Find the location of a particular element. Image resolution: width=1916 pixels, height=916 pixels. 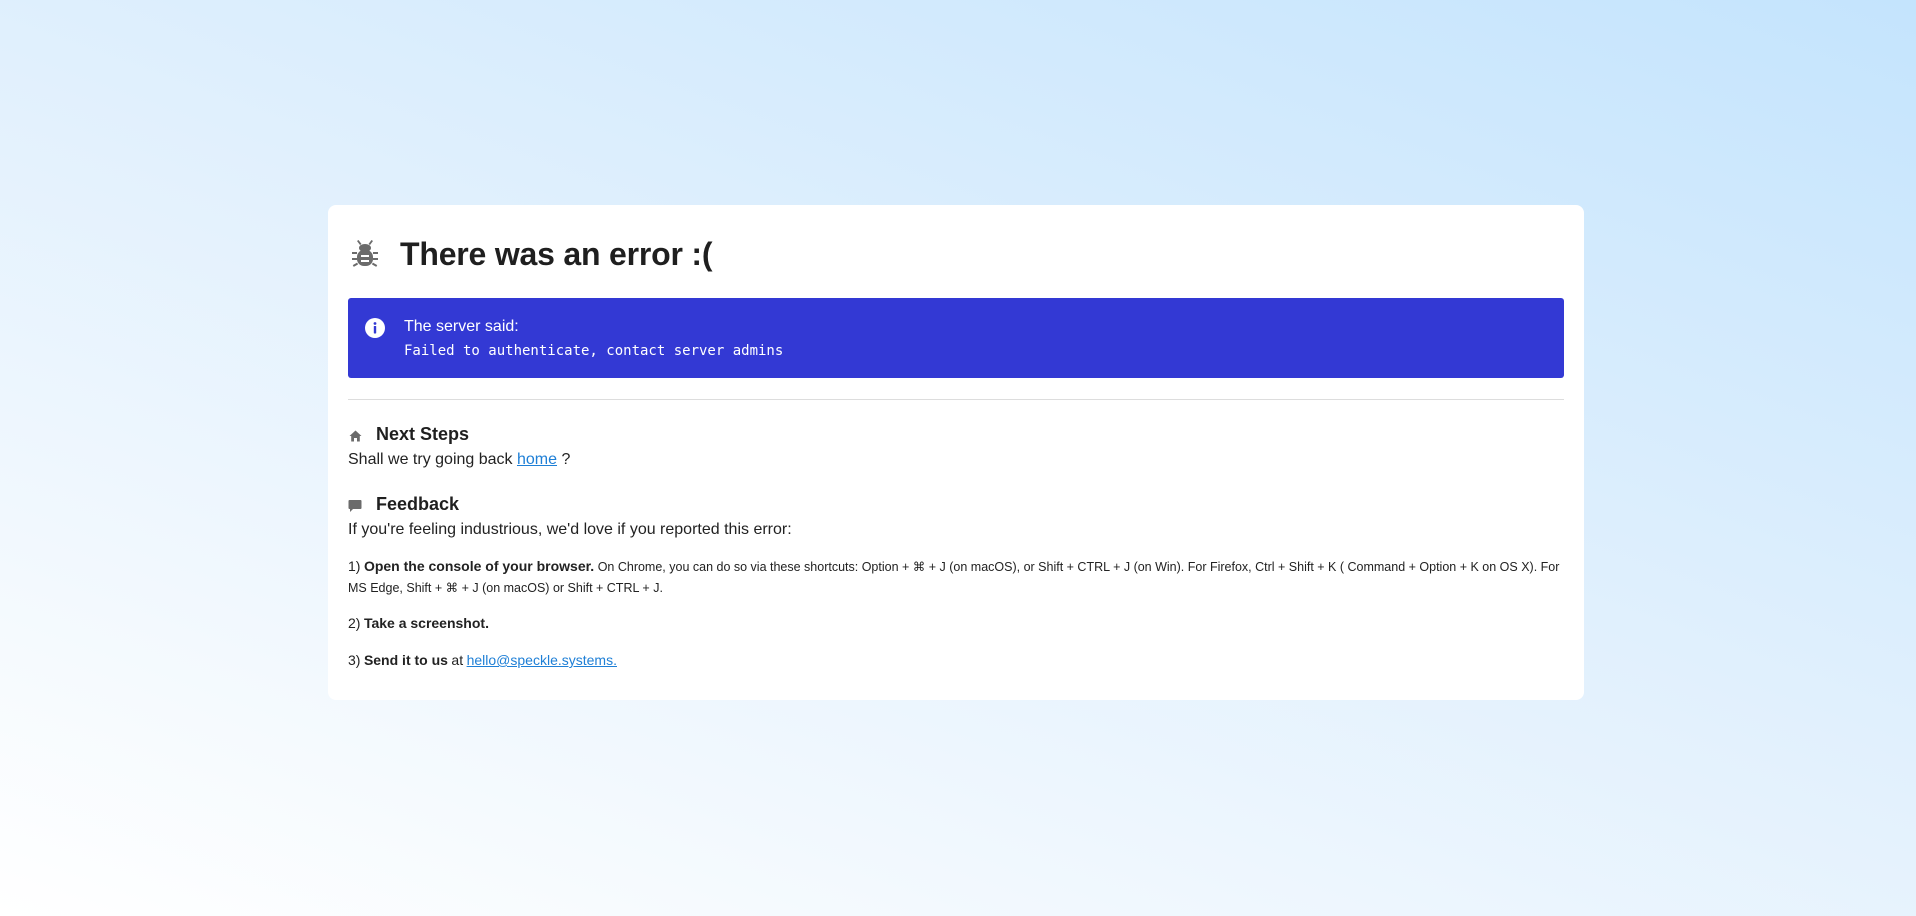

step-number: 1) is located at coordinates (354, 566).